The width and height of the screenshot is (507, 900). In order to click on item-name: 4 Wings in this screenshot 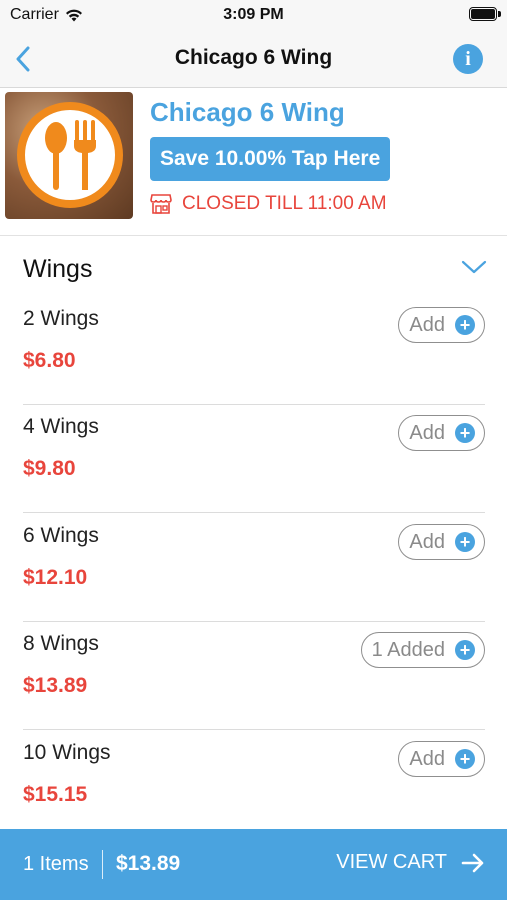, I will do `click(61, 426)`.